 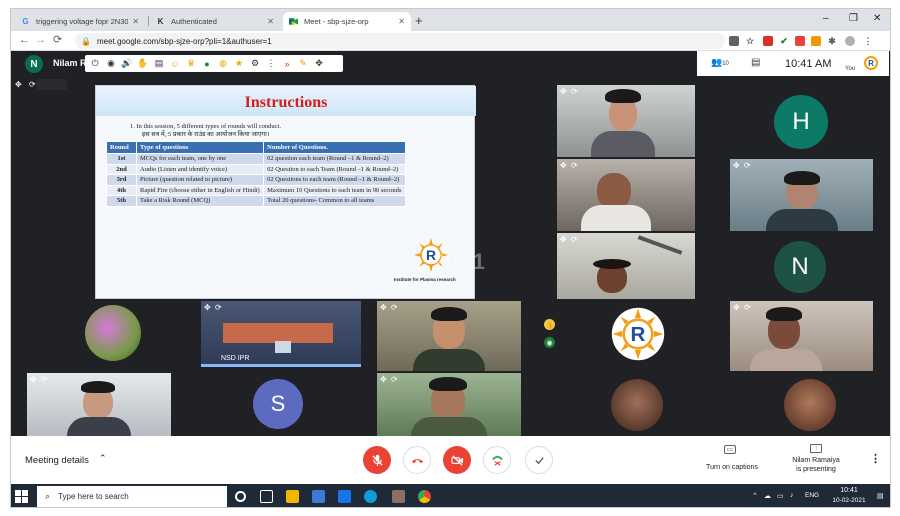 I want to click on camera-off-button, so click(x=457, y=460).